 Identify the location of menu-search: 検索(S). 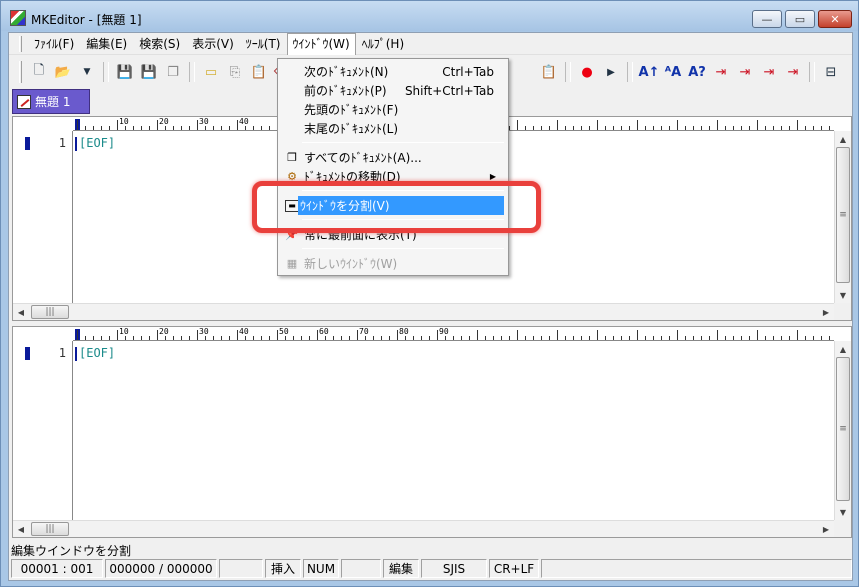
(159, 43).